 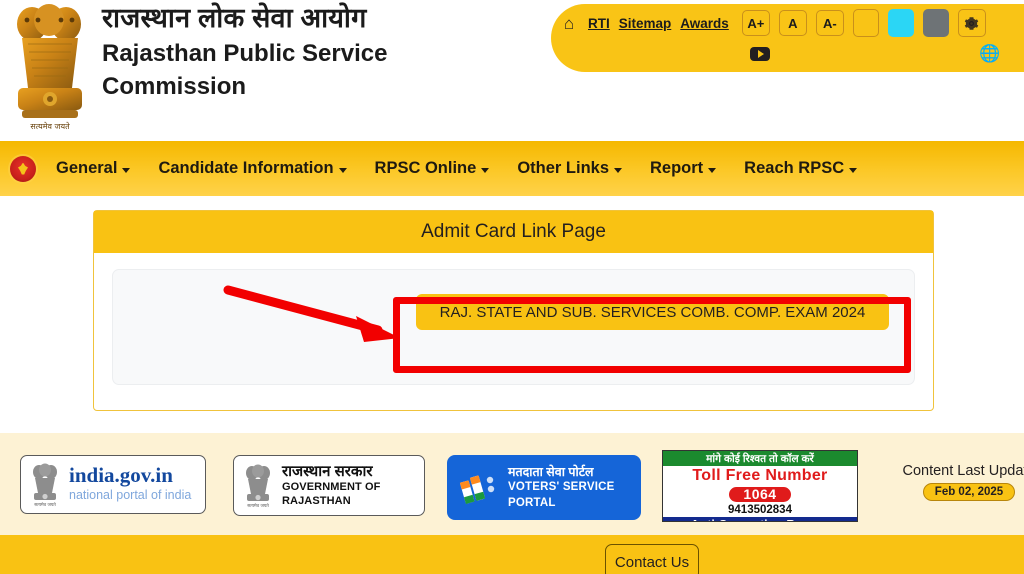 What do you see at coordinates (331, 494) in the screenshot?
I see `rajasthan-government-english: GOVERNMENT OF RAJASTHAN` at bounding box center [331, 494].